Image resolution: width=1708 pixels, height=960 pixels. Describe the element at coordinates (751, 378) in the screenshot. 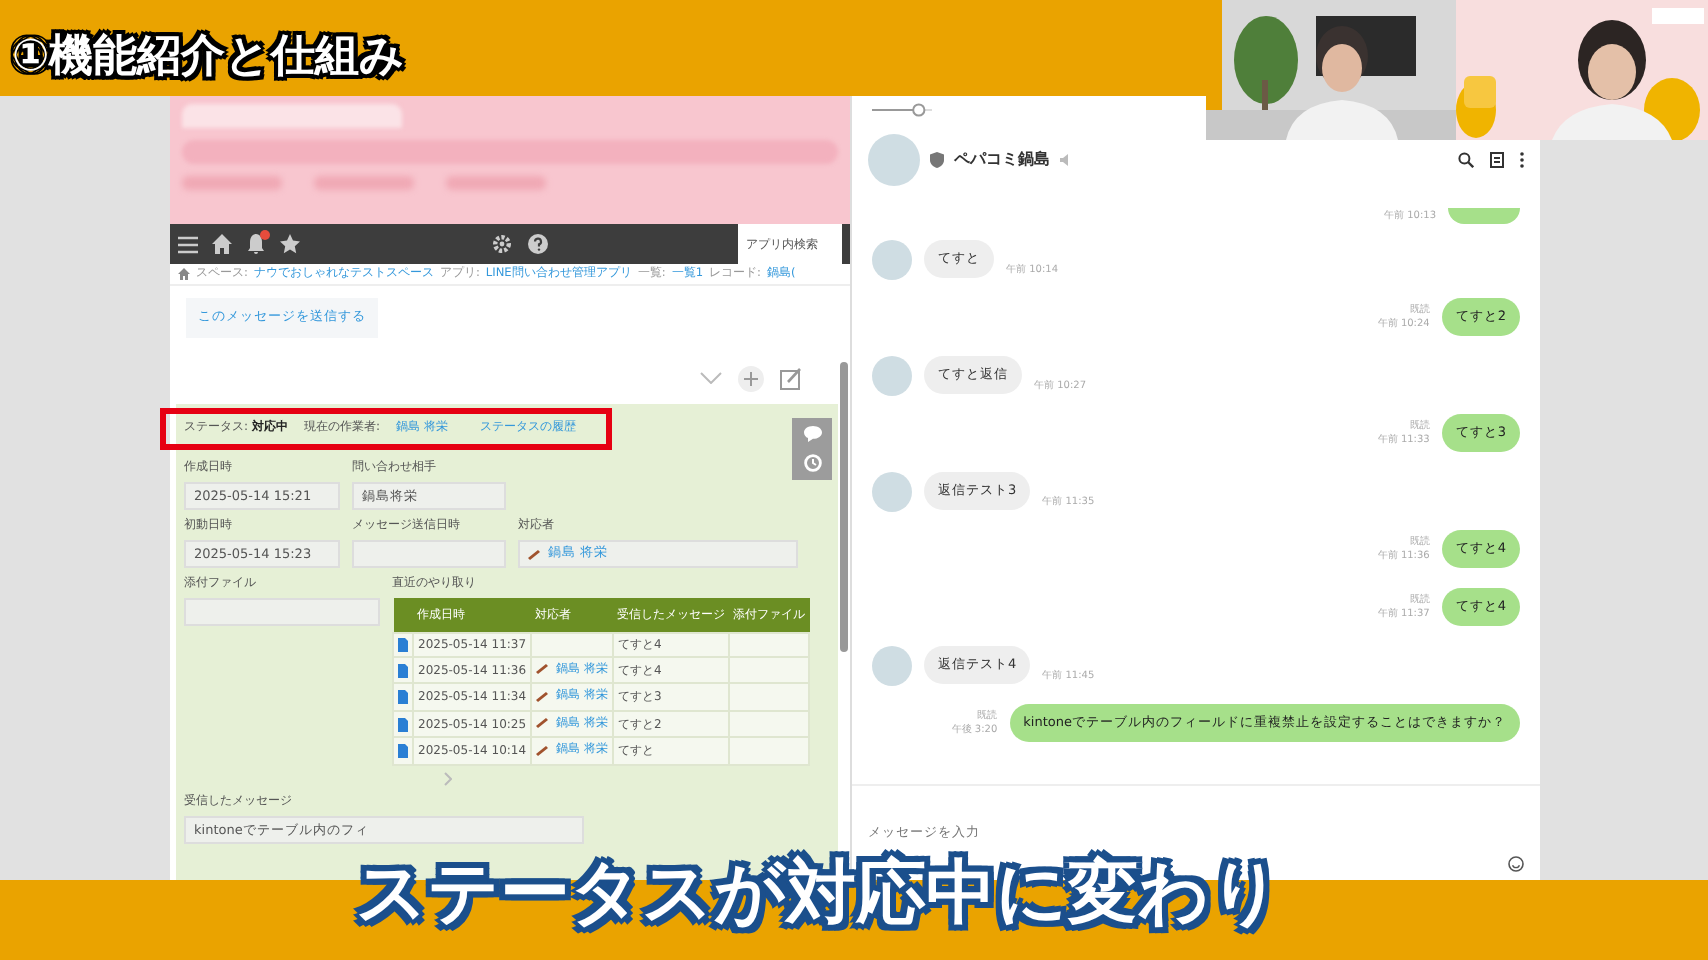

I see `add-icon` at that location.